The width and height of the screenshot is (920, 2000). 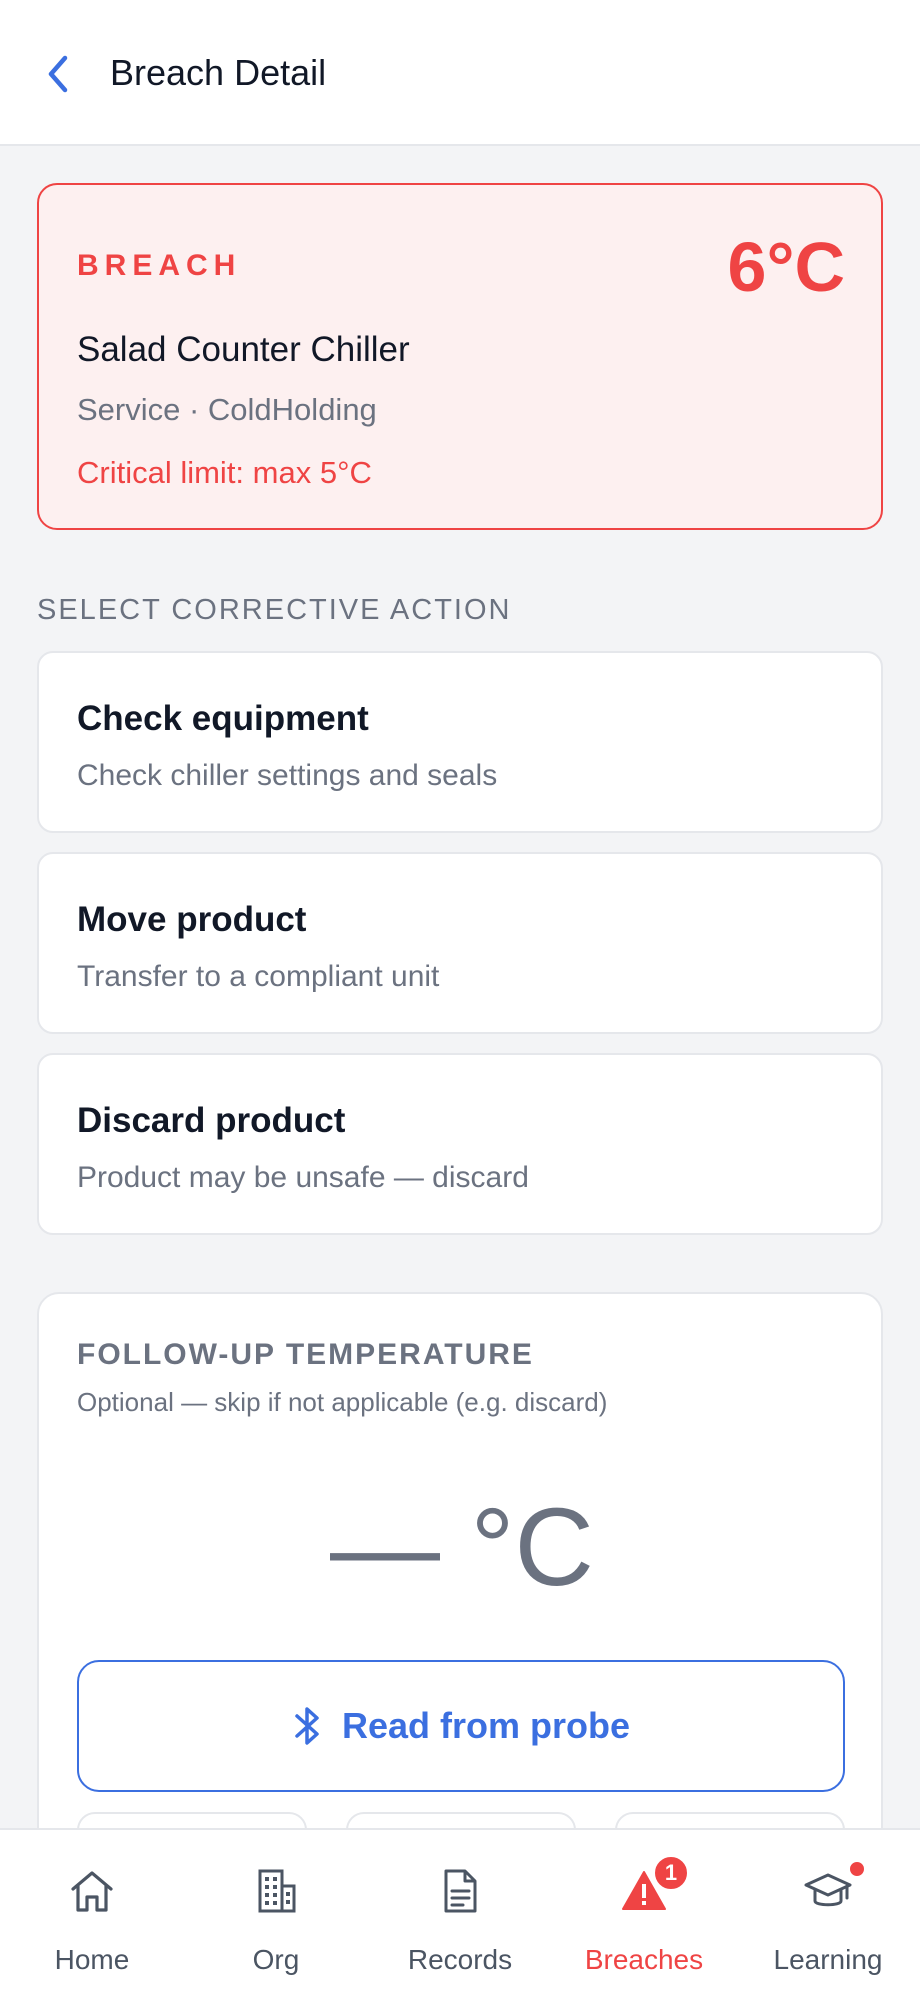 I want to click on graduation-cap-icon, so click(x=828, y=1890).